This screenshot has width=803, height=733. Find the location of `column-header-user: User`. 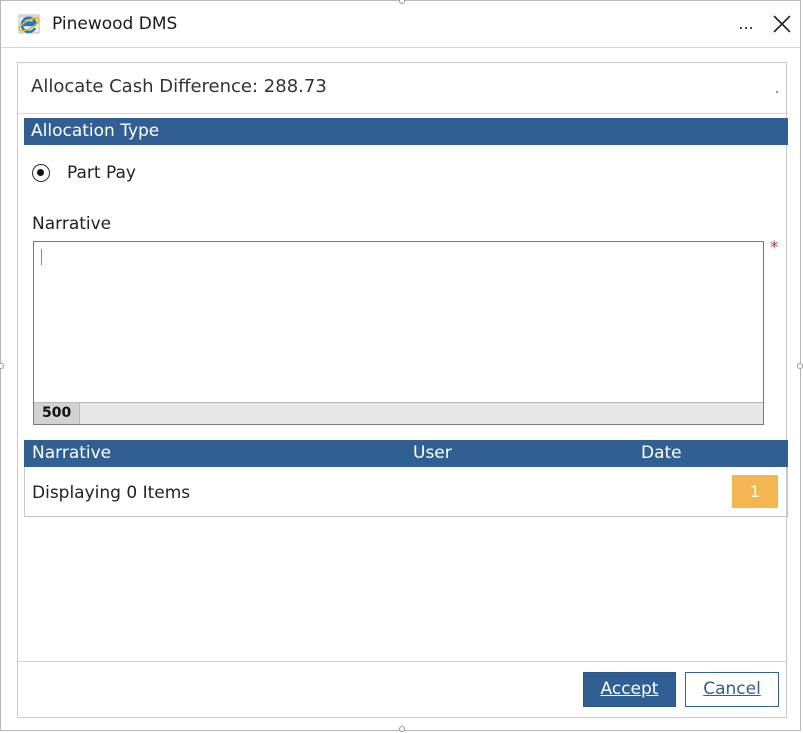

column-header-user: User is located at coordinates (432, 453).